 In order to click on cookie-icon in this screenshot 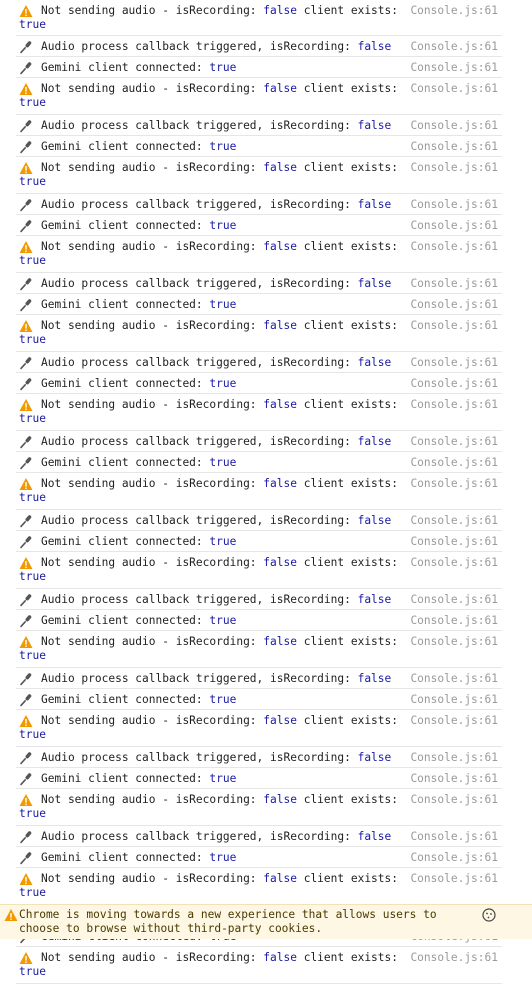, I will do `click(489, 915)`.